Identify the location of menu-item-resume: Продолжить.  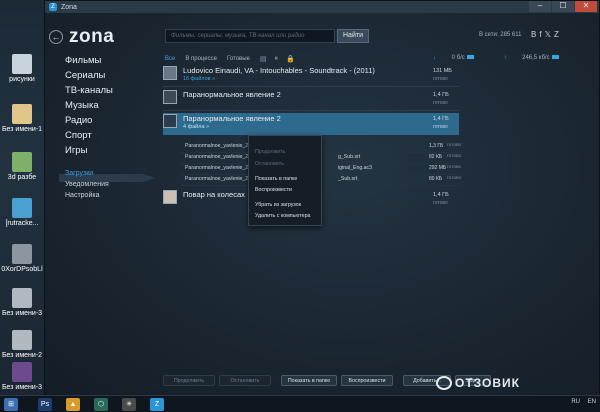
(270, 152).